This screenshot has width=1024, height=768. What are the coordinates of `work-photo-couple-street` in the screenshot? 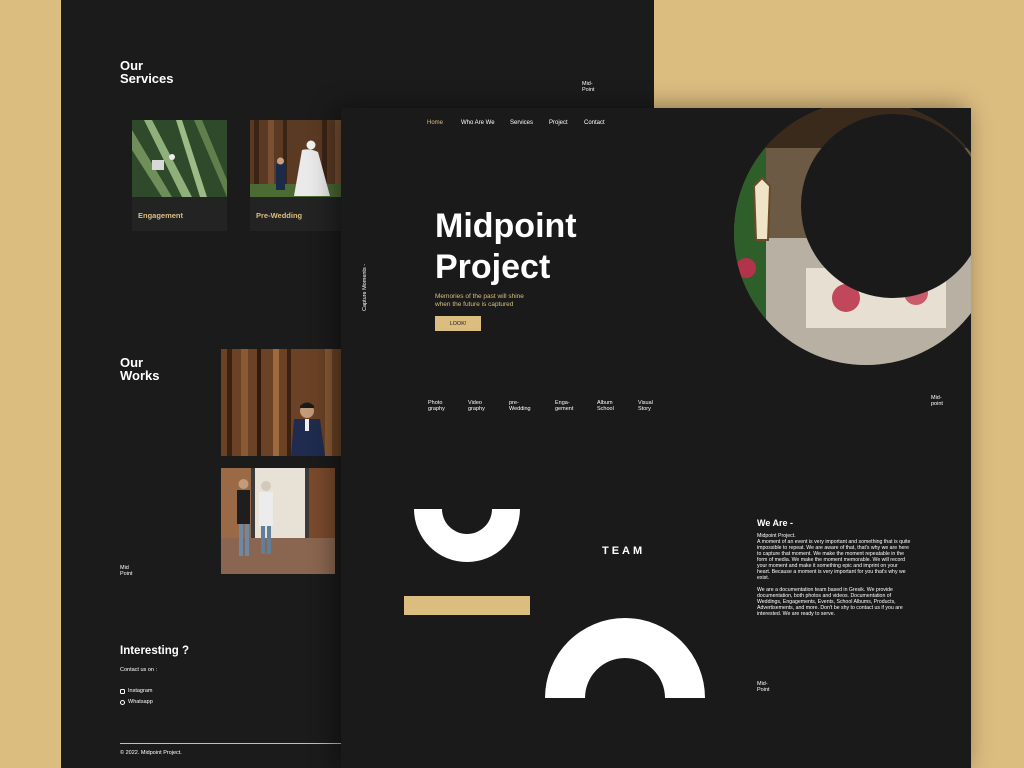 It's located at (278, 521).